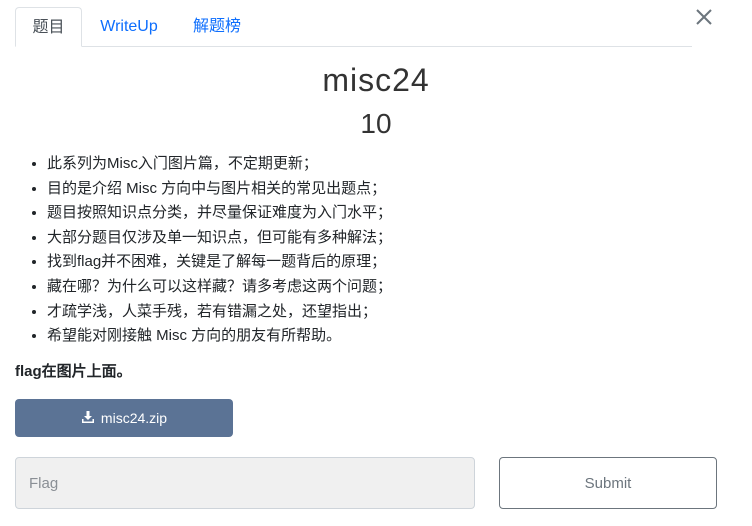 This screenshot has width=752, height=526. Describe the element at coordinates (376, 123) in the screenshot. I see `challenge-points: 10` at that location.